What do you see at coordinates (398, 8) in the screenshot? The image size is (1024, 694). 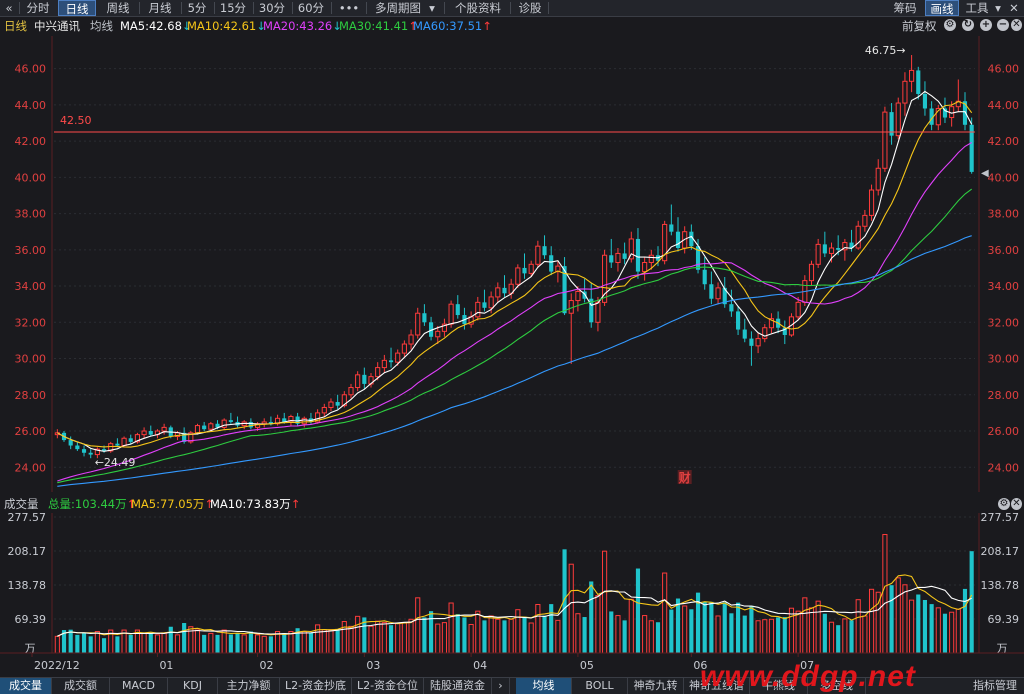 I see `multi-period-button: 多周期图` at bounding box center [398, 8].